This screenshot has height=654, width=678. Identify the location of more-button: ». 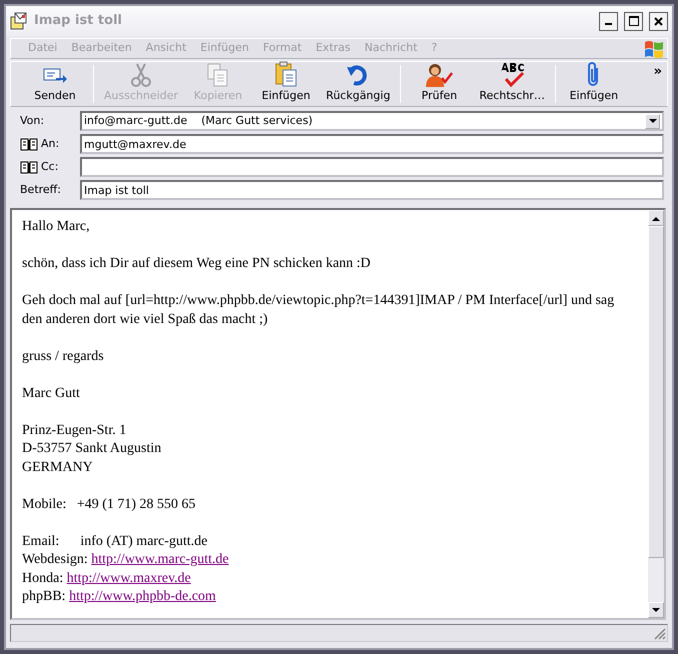
(657, 72).